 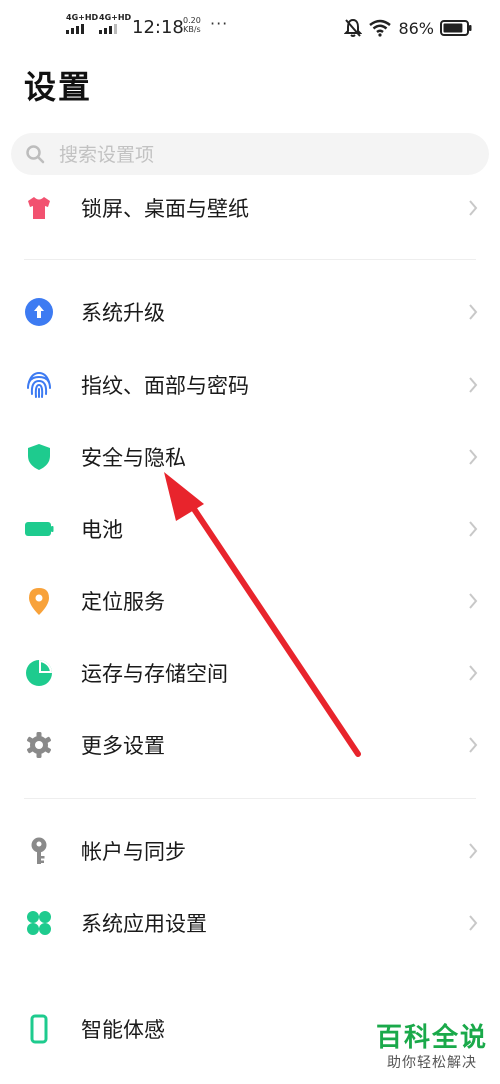 I want to click on search-bar, so click(x=250, y=155).